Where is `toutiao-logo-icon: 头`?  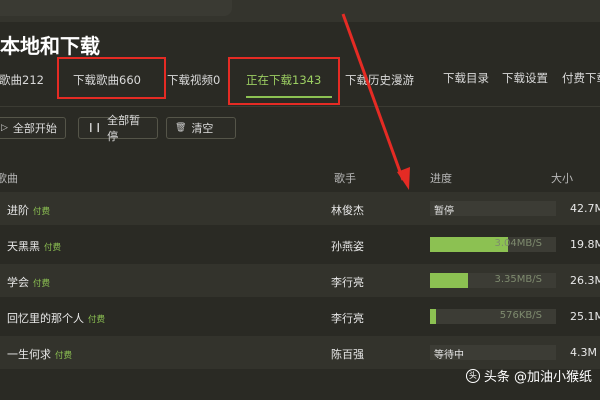 toutiao-logo-icon: 头 is located at coordinates (472, 375).